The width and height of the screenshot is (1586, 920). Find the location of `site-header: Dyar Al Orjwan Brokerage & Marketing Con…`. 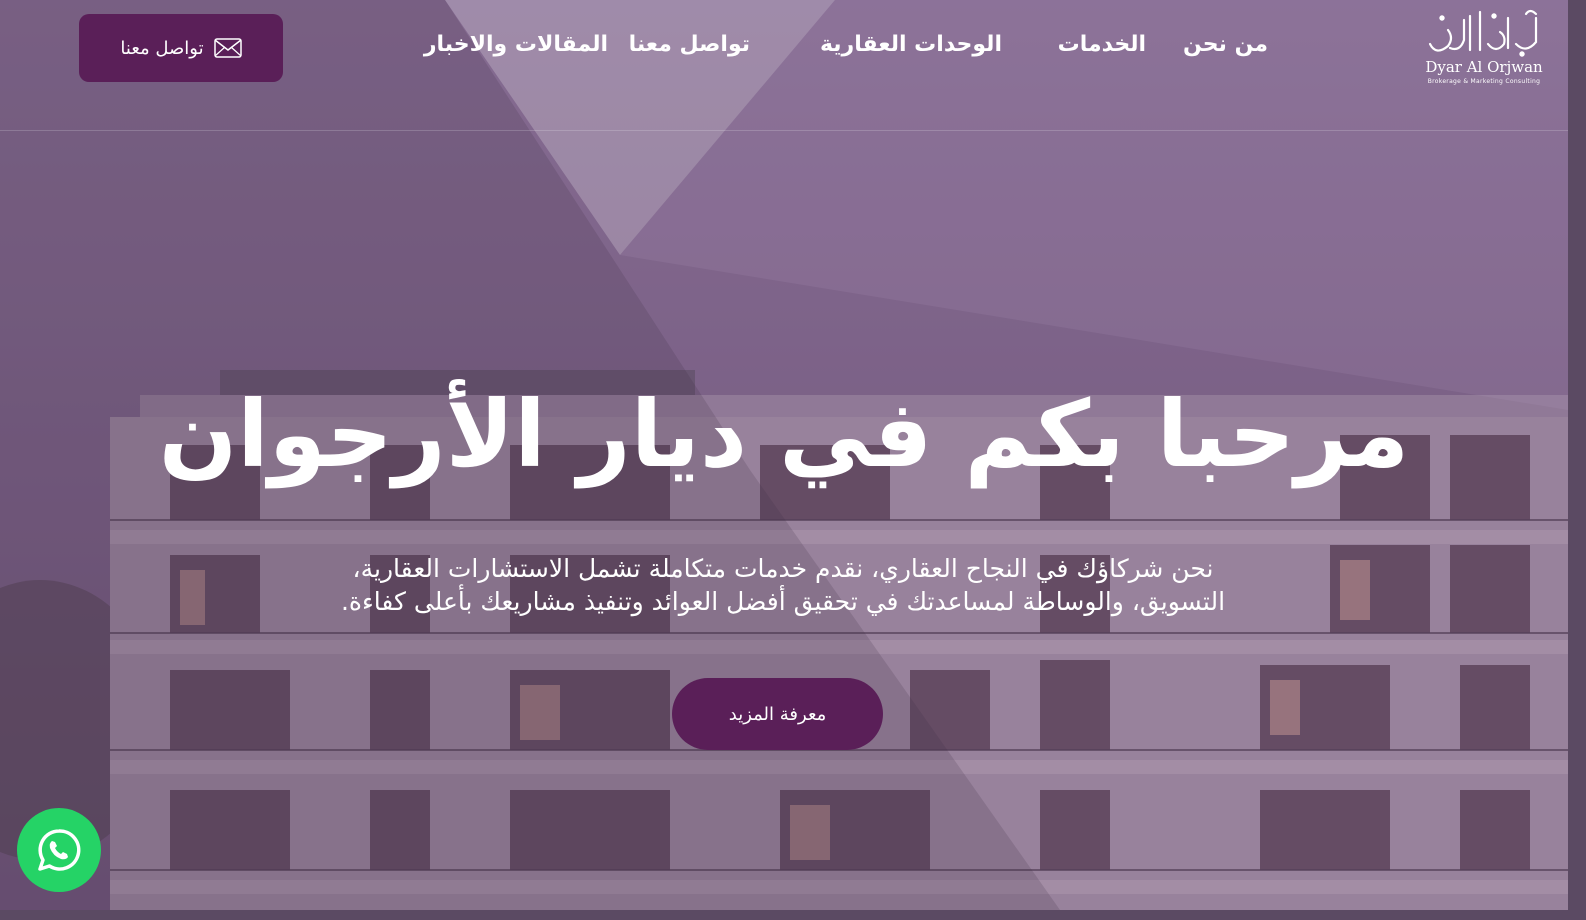

site-header: Dyar Al Orjwan Brokerage & Marketing Con… is located at coordinates (784, 65).